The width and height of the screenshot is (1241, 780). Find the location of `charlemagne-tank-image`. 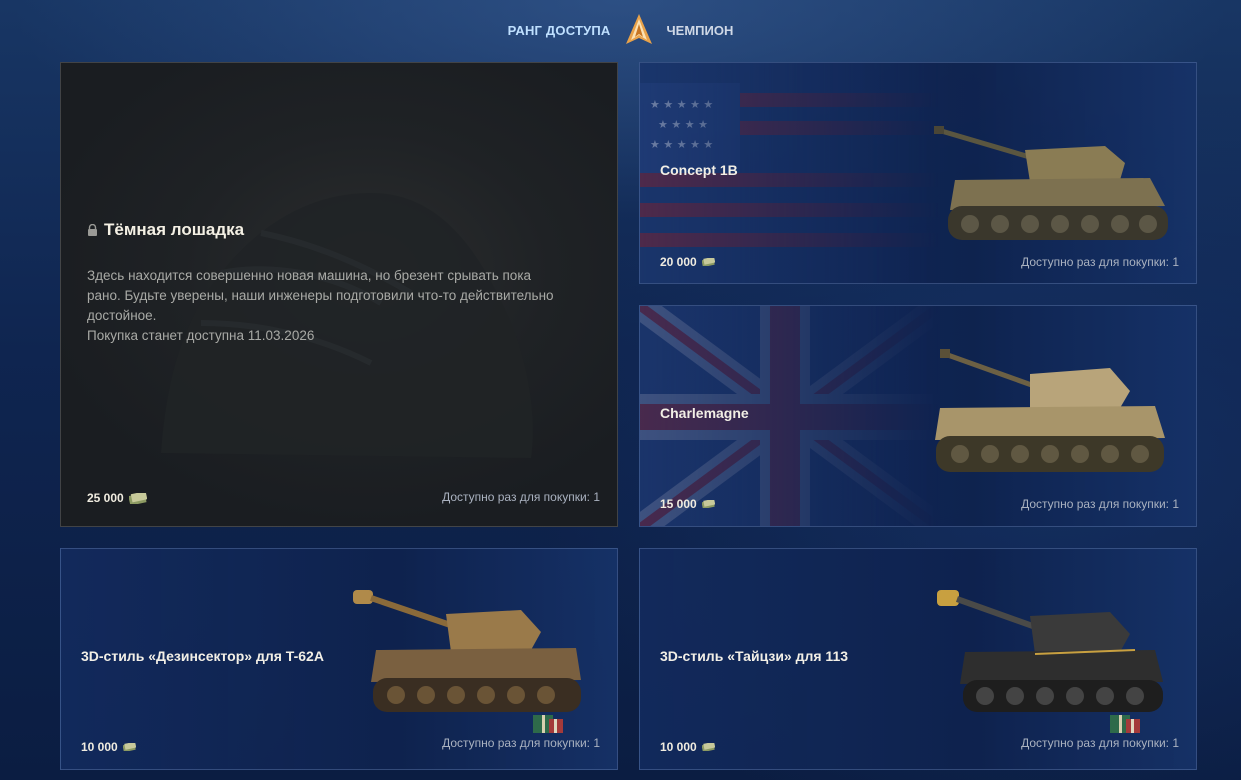

charlemagne-tank-image is located at coordinates (1050, 410).